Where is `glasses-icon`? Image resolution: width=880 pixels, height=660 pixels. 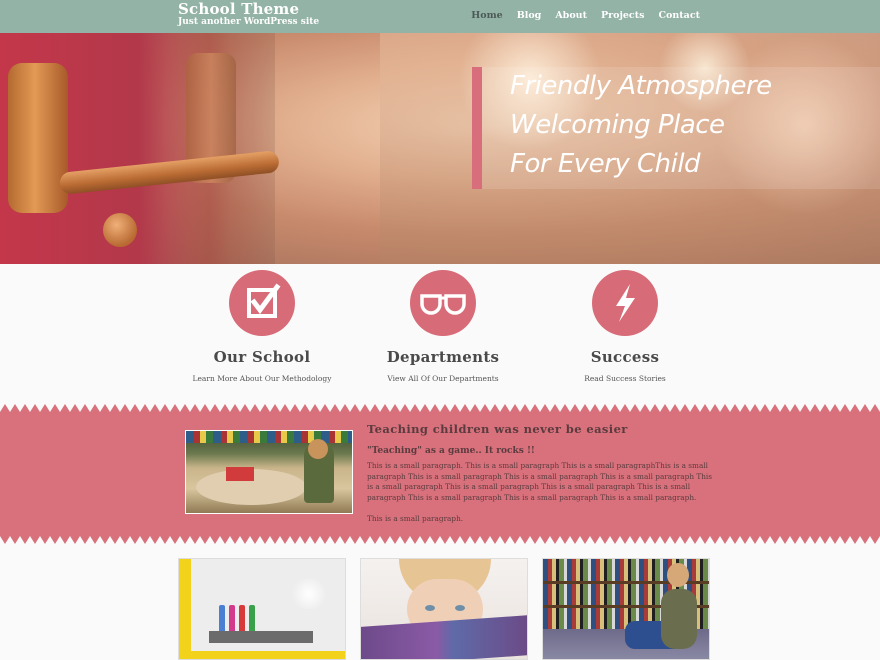
glasses-icon is located at coordinates (443, 303).